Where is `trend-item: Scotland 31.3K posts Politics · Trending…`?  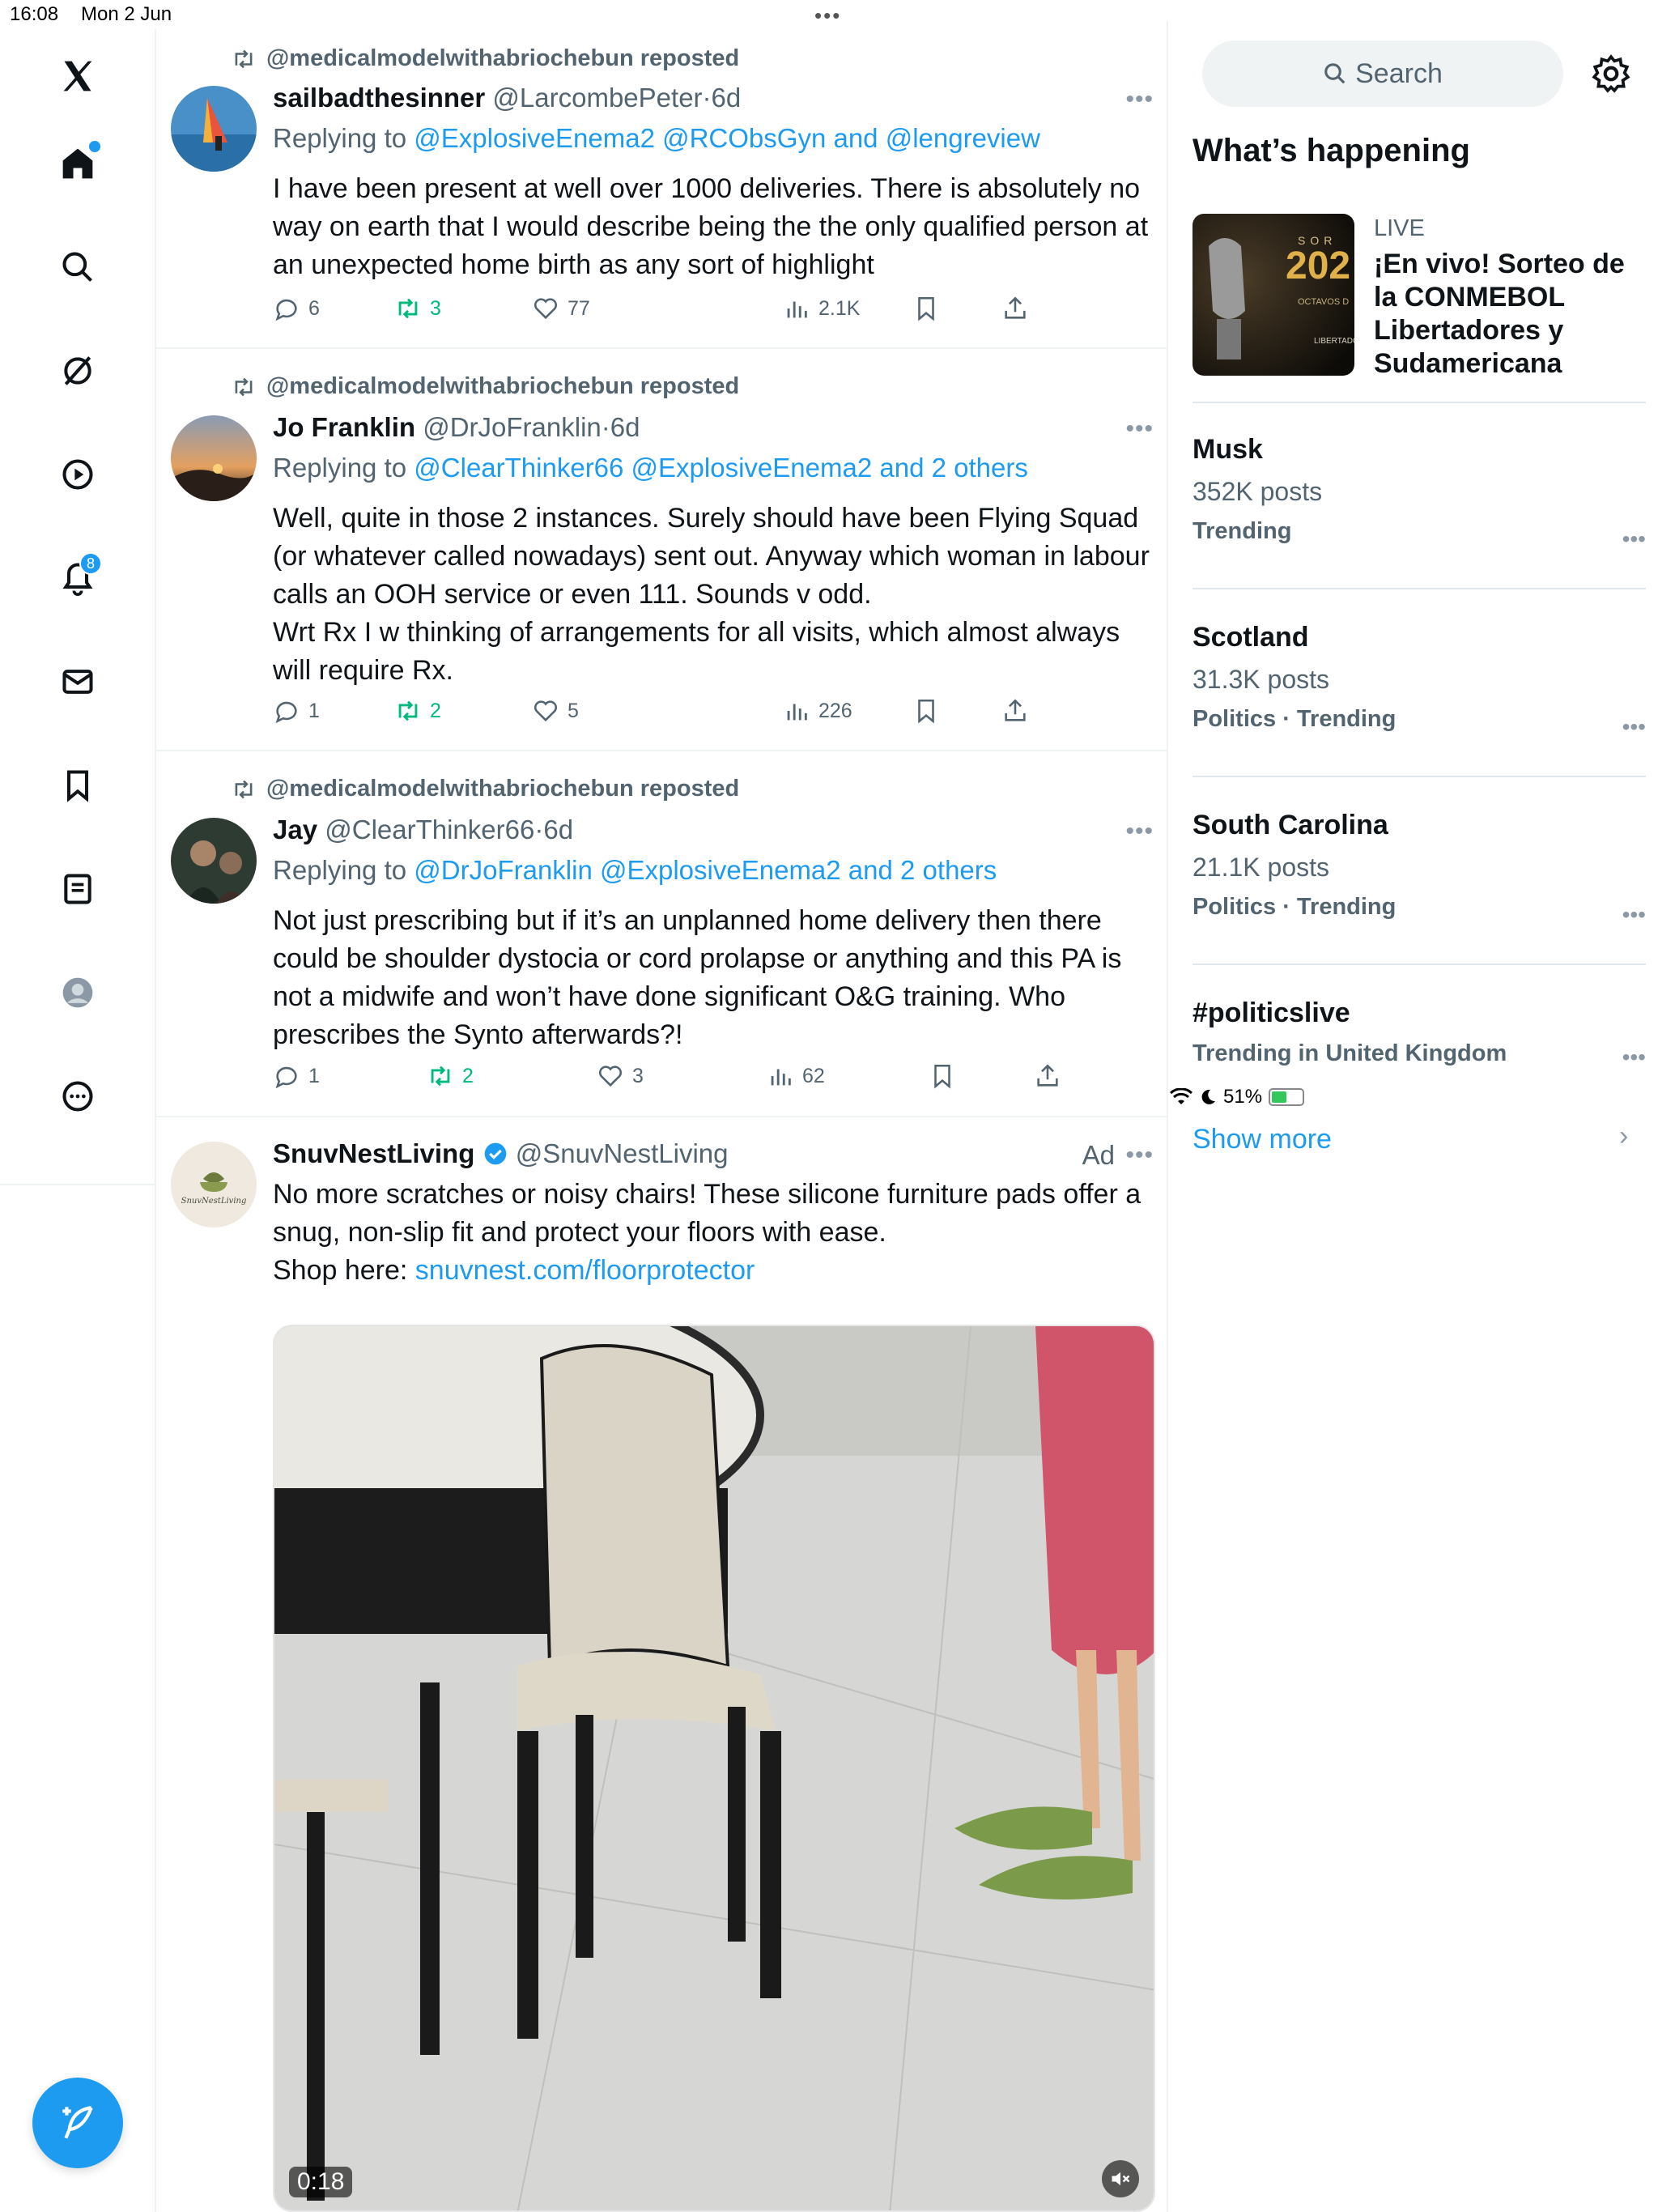 trend-item: Scotland 31.3K posts Politics · Trending… is located at coordinates (1419, 681).